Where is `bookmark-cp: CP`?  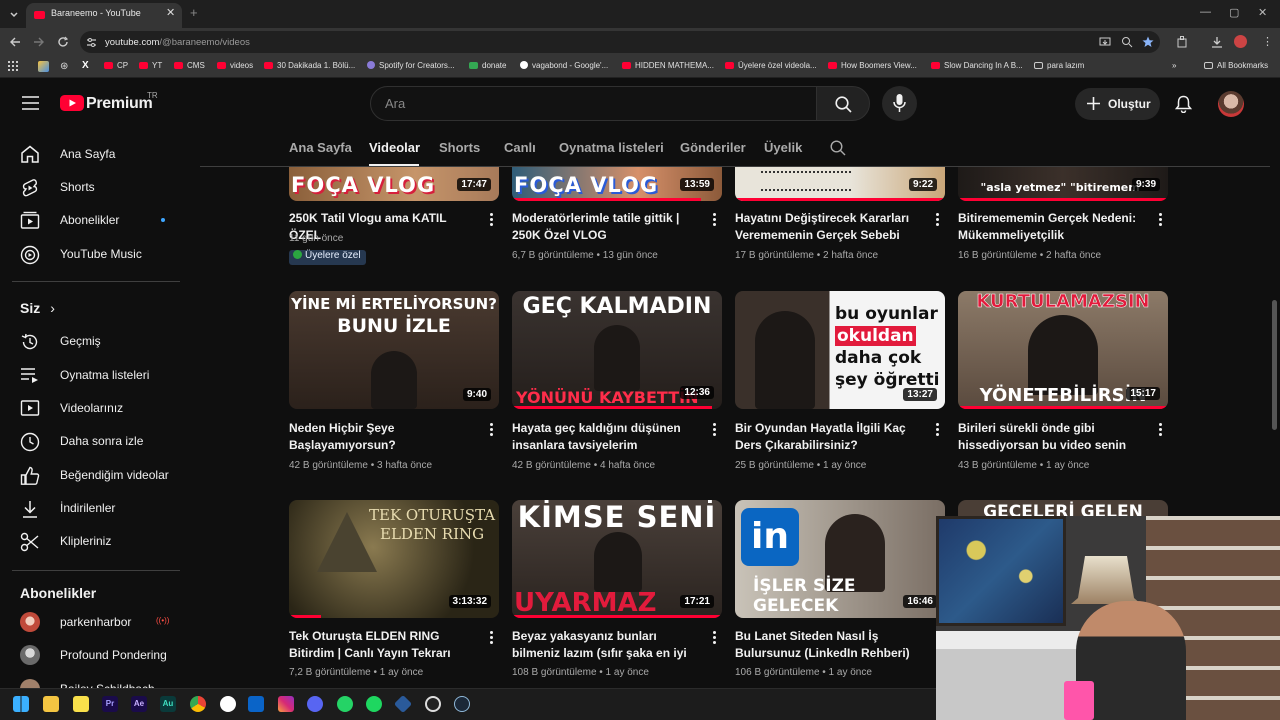
bookmark-cp: CP is located at coordinates (116, 65).